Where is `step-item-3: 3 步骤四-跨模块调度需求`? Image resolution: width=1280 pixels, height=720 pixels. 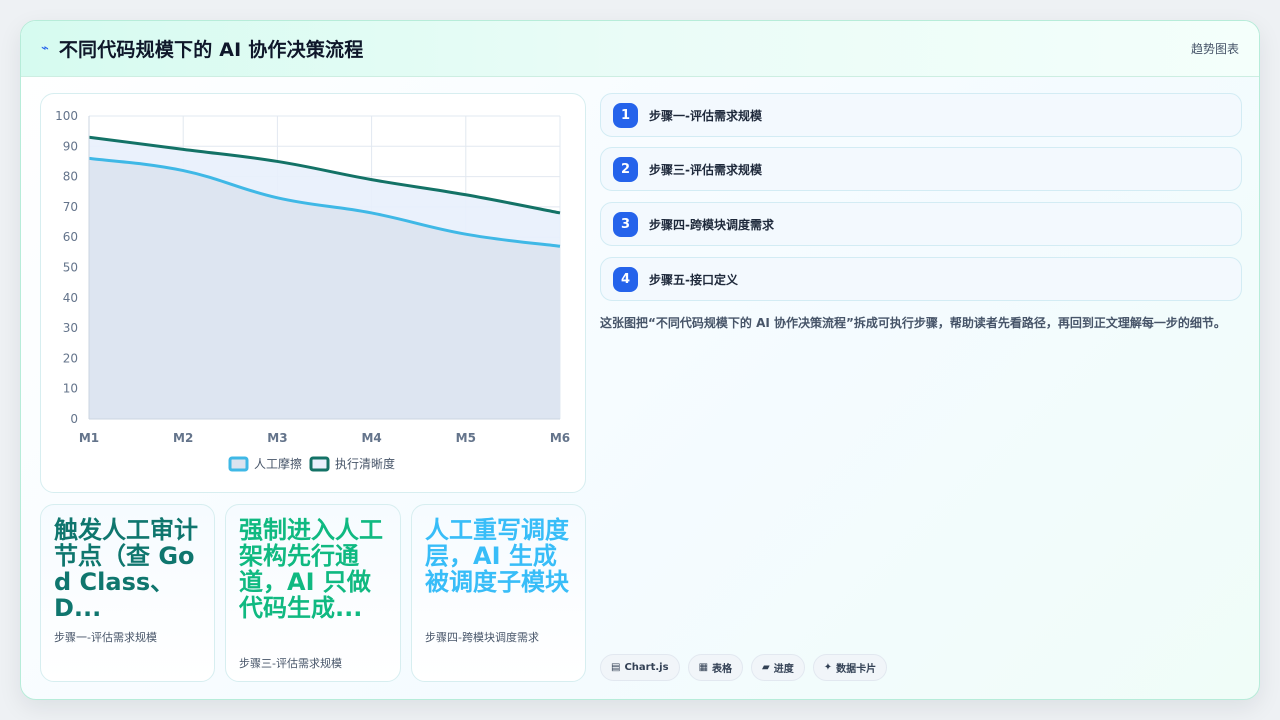
step-item-3: 3 步骤四-跨模块调度需求 is located at coordinates (921, 224).